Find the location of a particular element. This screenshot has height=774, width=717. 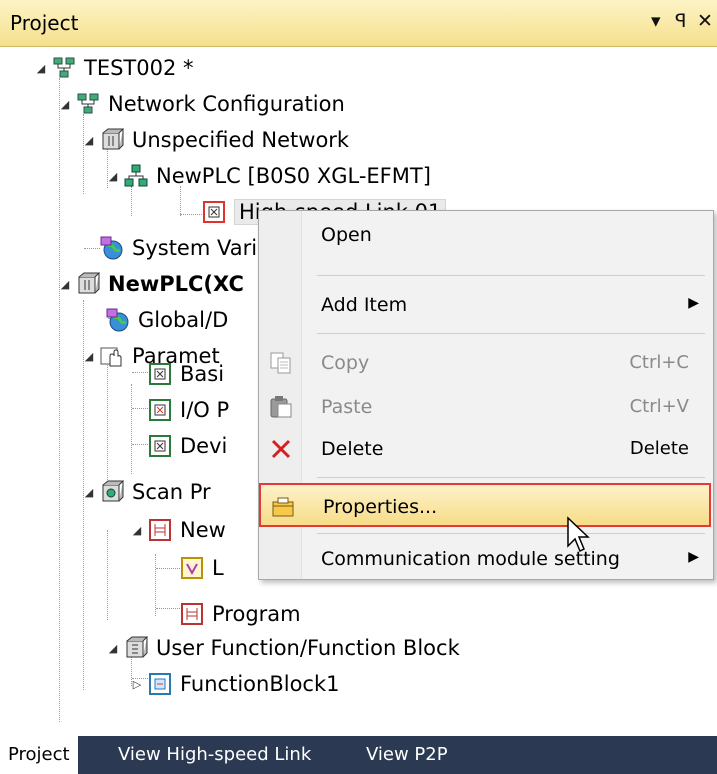

bottom-tab-bar: Project View High-speed Link View P2P is located at coordinates (358, 755).